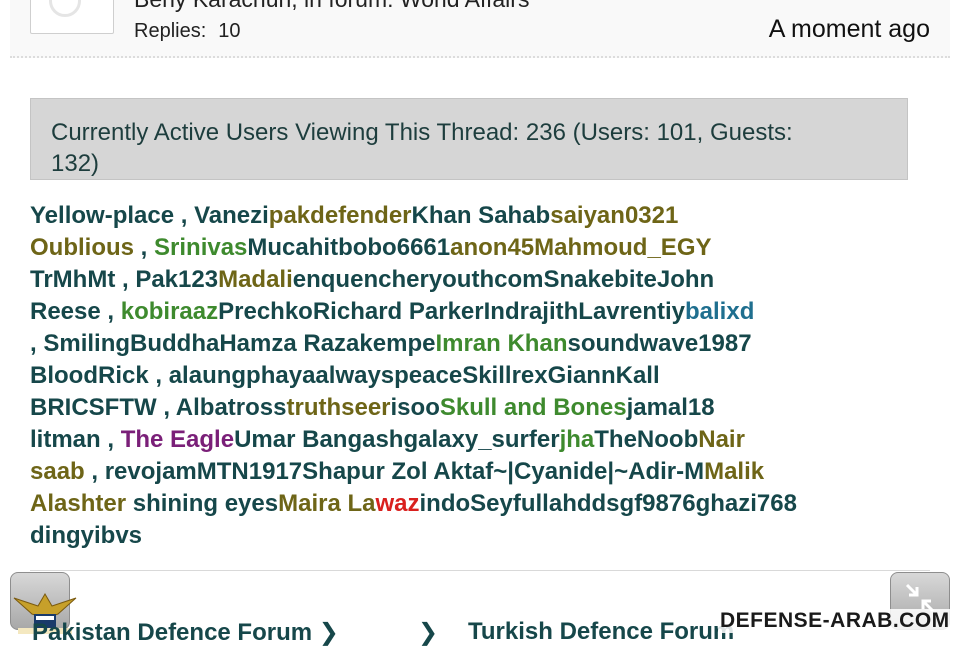  I want to click on user-link: jha, so click(577, 439).